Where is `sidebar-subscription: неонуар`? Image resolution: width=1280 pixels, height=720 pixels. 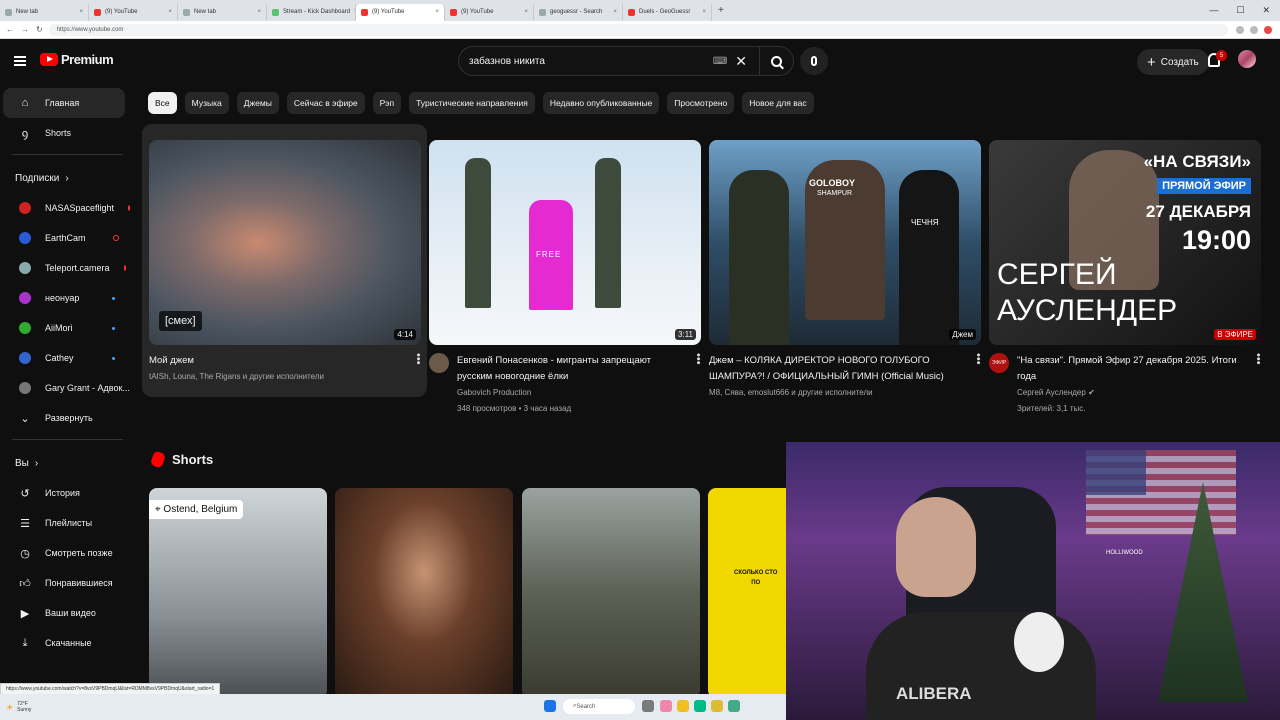
sidebar-subscription: неонуар is located at coordinates (64, 298).